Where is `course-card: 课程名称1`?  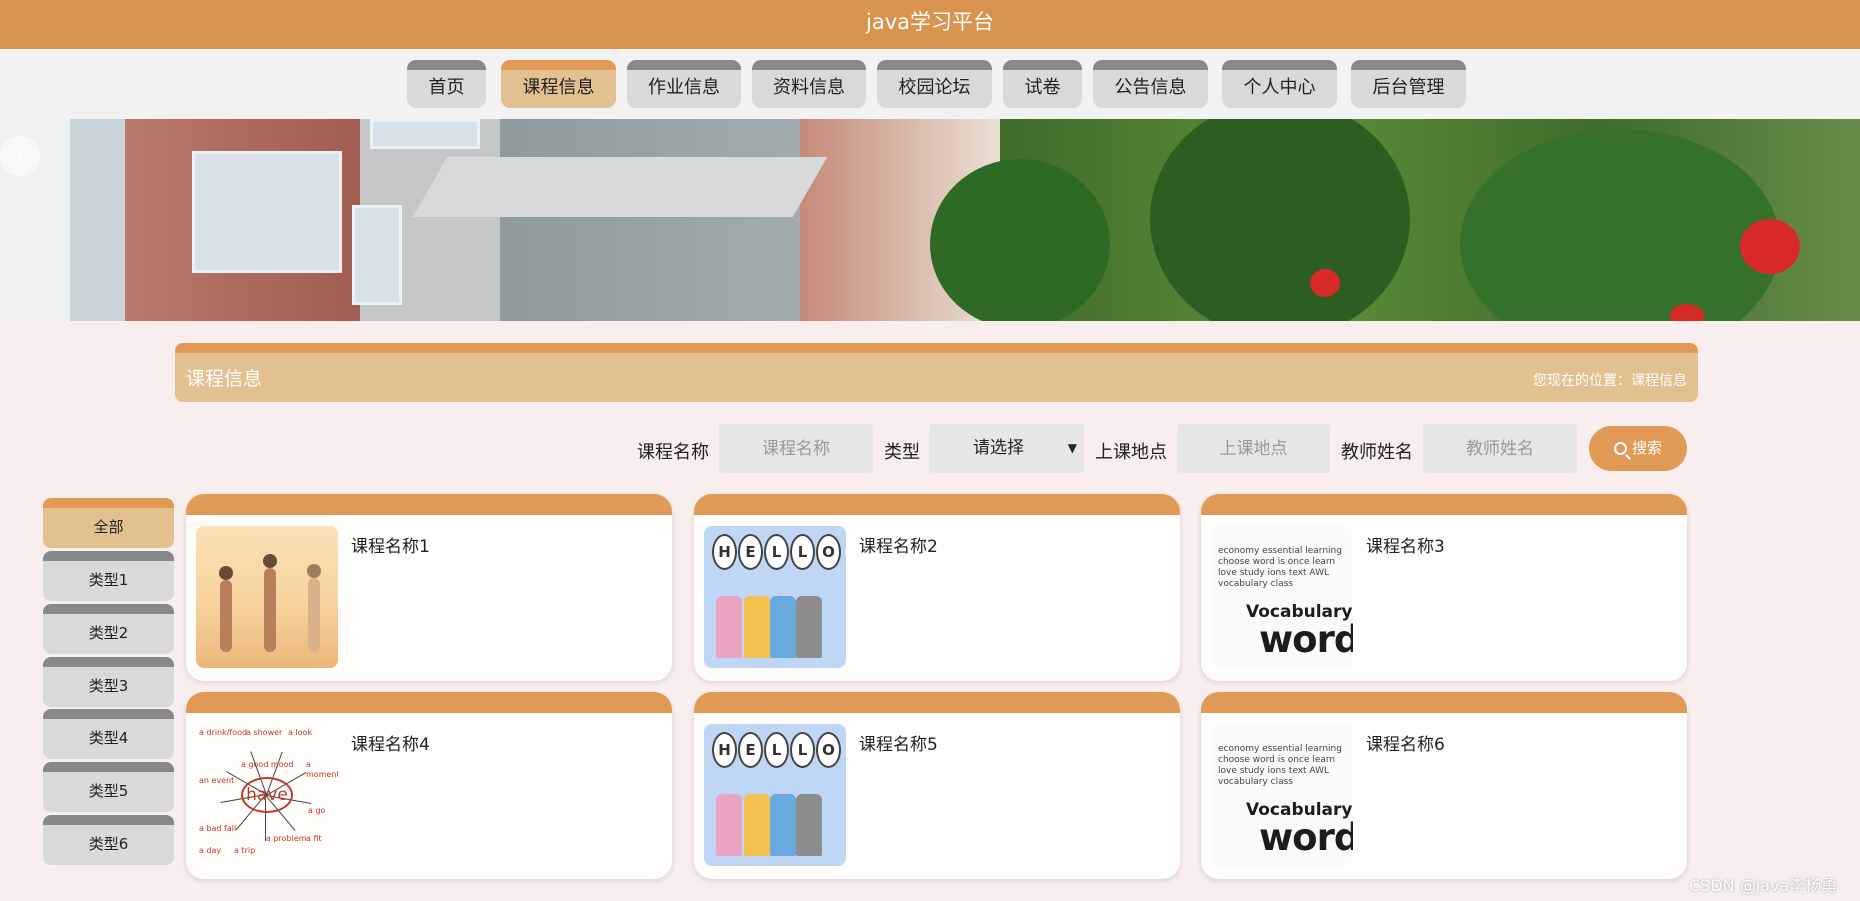
course-card: 课程名称1 is located at coordinates (429, 587).